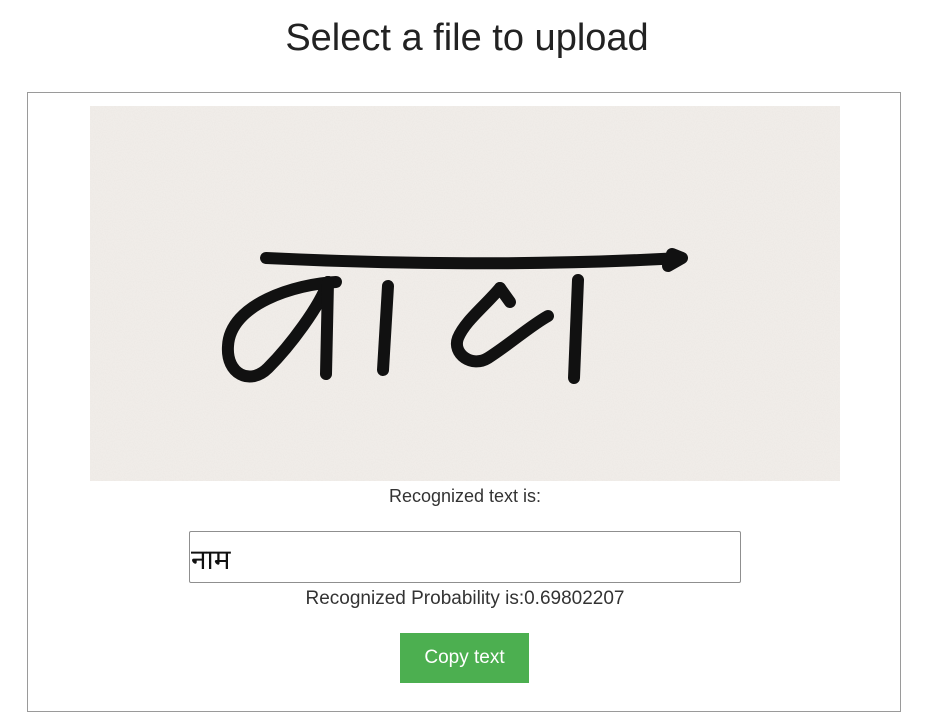 The width and height of the screenshot is (934, 712). I want to click on page-title: Select a file to upload, so click(467, 38).